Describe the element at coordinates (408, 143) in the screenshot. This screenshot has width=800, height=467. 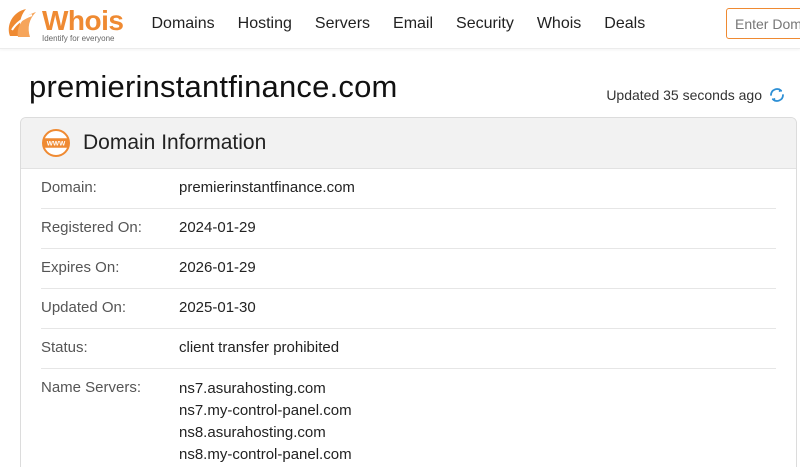
I see `card-header: WWW Domain Information` at that location.